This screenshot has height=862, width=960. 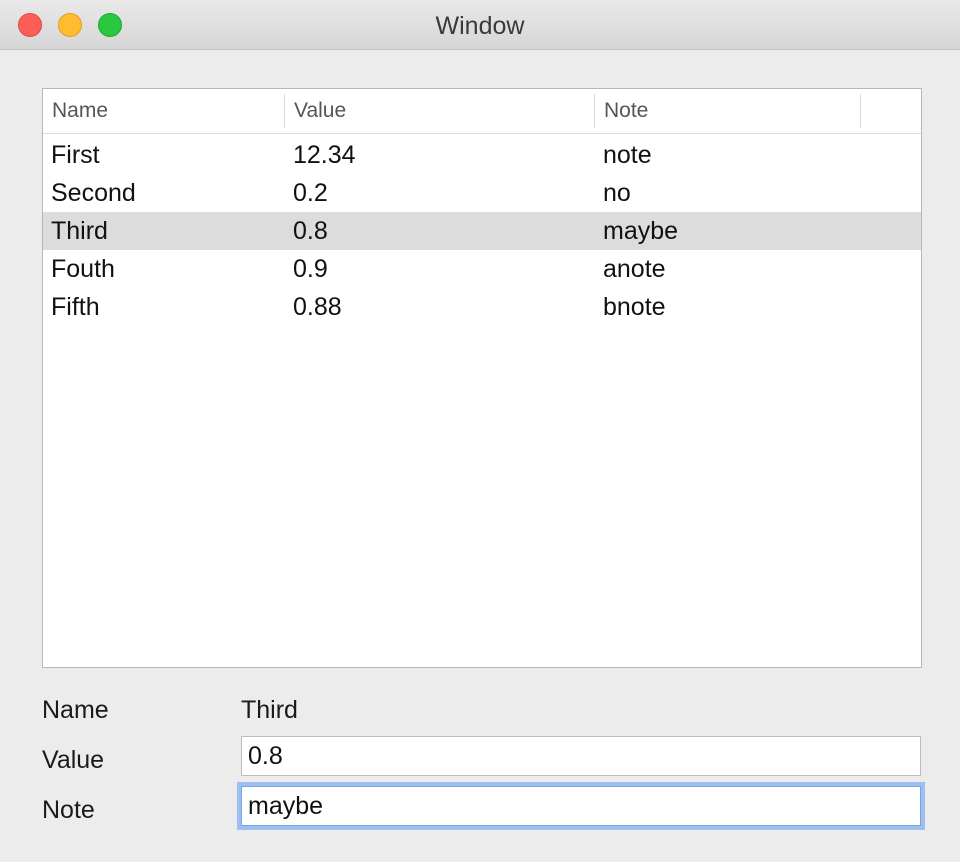 What do you see at coordinates (482, 193) in the screenshot?
I see `table-row: Second 0.2 no` at bounding box center [482, 193].